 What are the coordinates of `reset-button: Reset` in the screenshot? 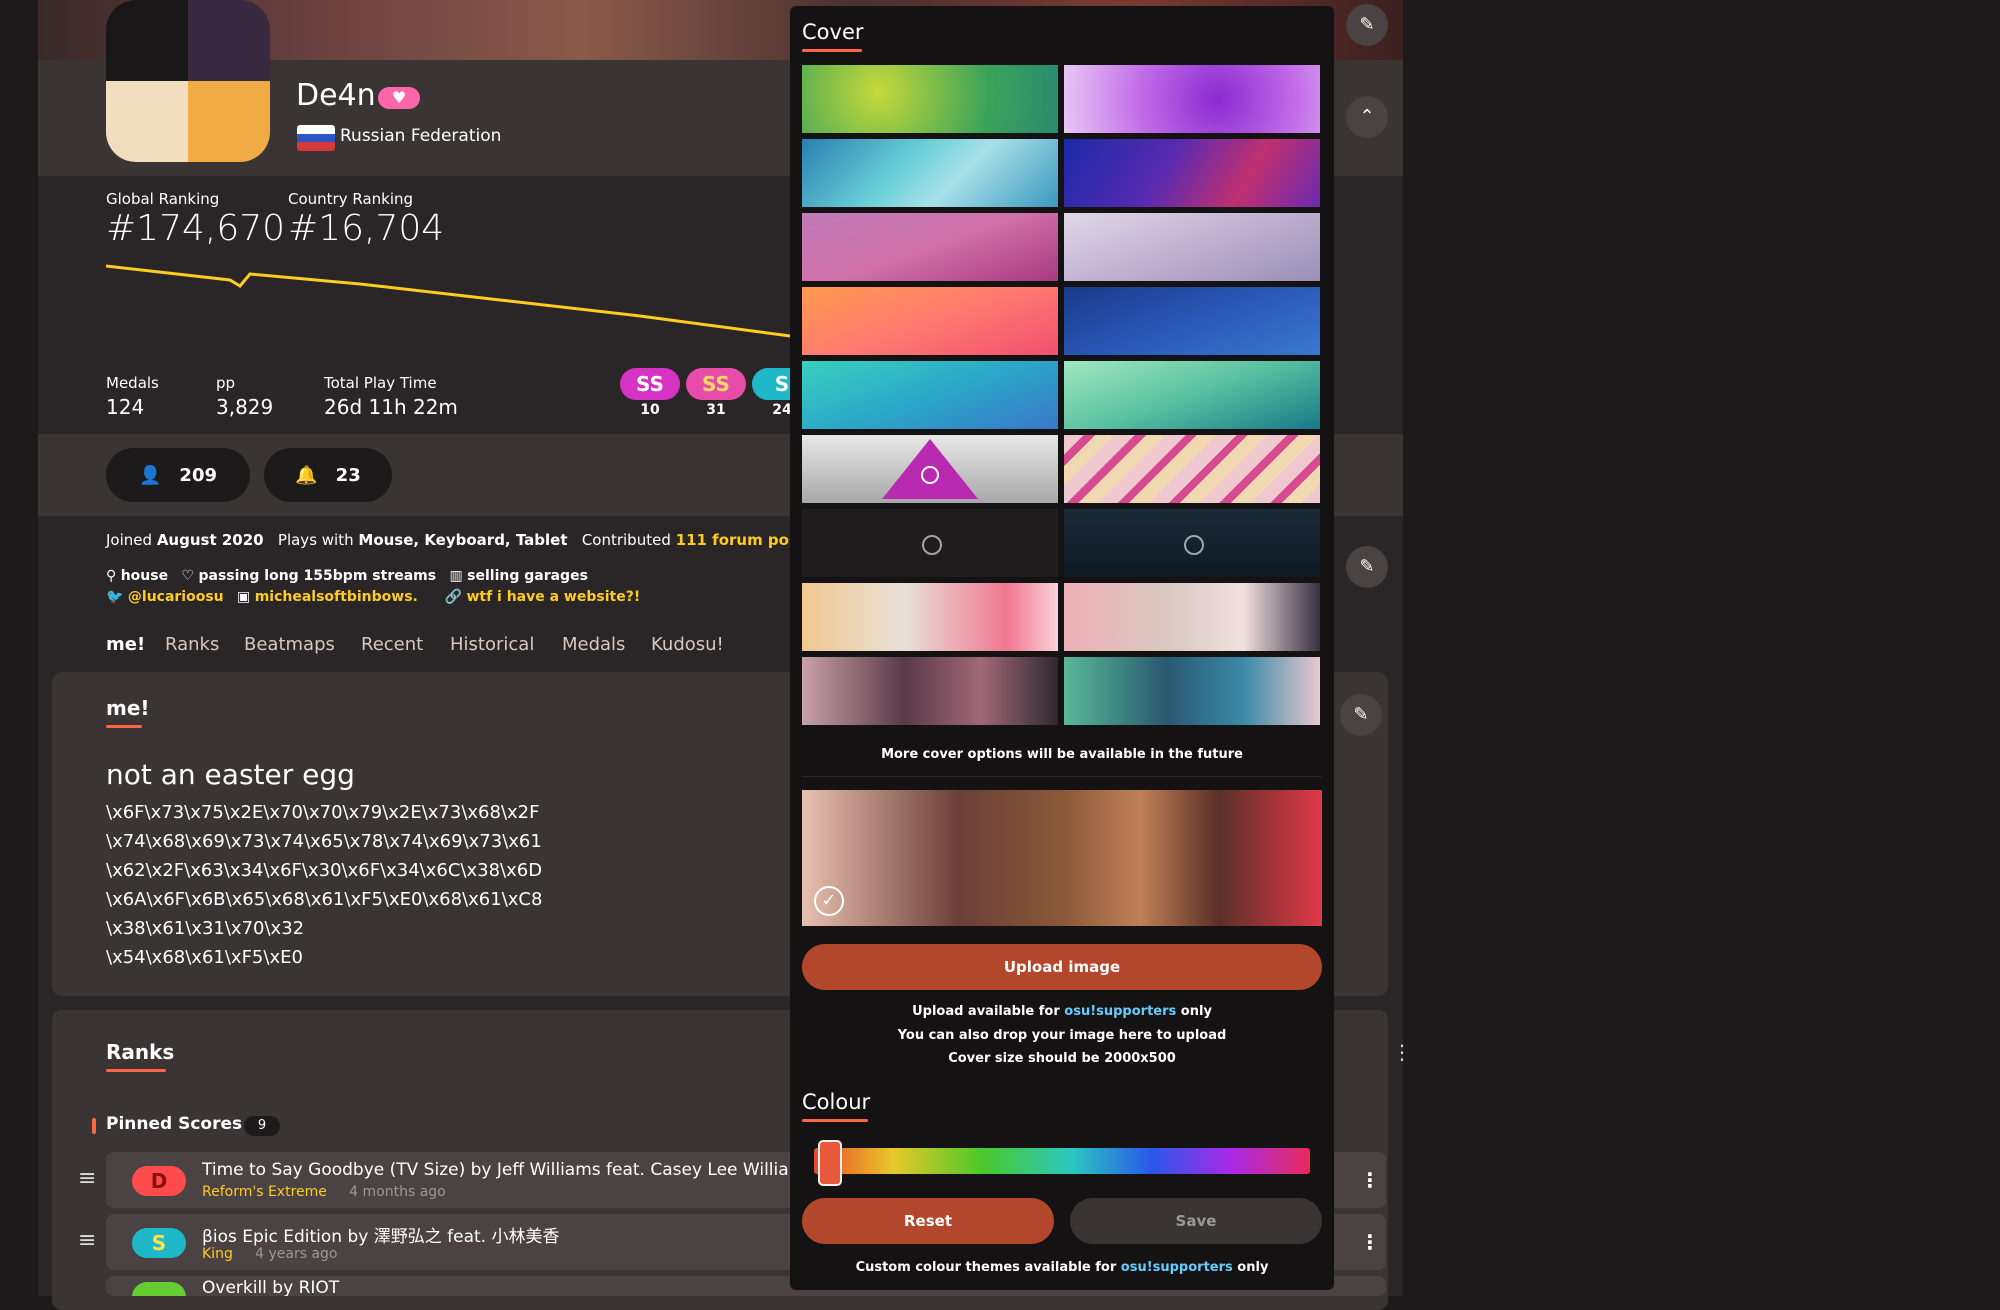 It's located at (928, 1221).